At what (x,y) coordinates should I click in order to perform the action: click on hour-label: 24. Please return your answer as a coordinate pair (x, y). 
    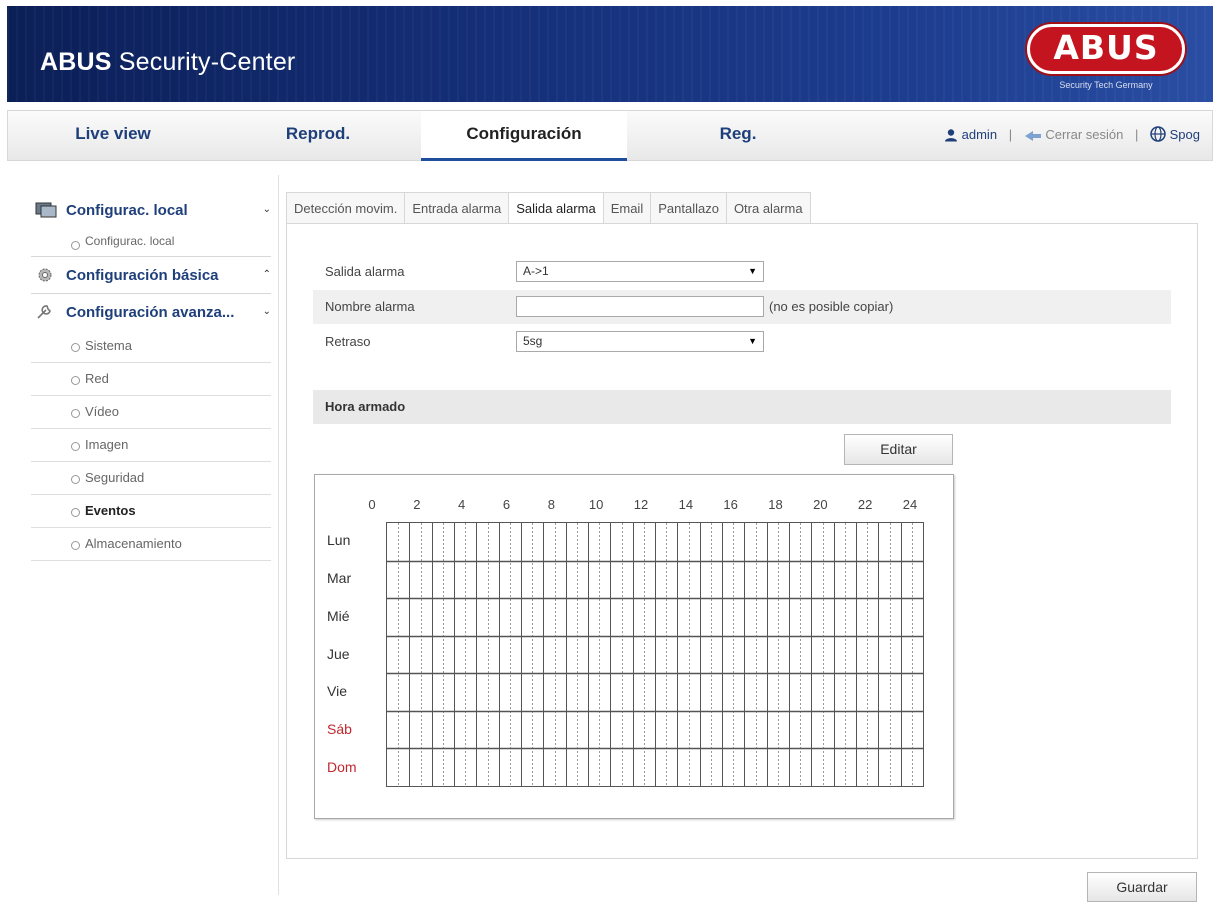
    Looking at the image, I should click on (910, 504).